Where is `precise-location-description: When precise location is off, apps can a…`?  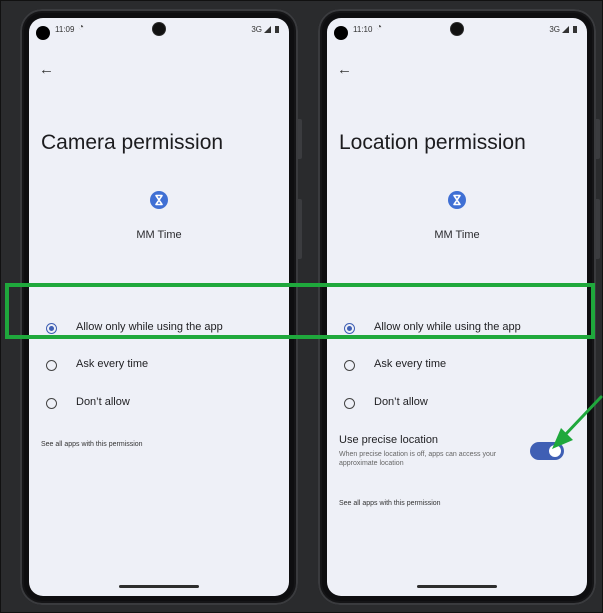
precise-location-description: When precise location is off, apps can a… is located at coordinates (418, 459).